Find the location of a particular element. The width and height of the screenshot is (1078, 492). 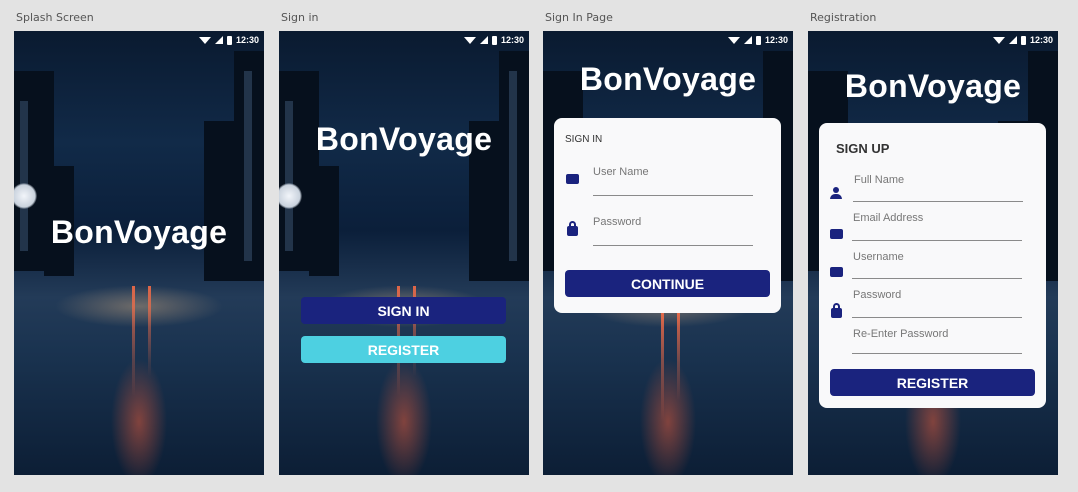

person-icon is located at coordinates (836, 193).